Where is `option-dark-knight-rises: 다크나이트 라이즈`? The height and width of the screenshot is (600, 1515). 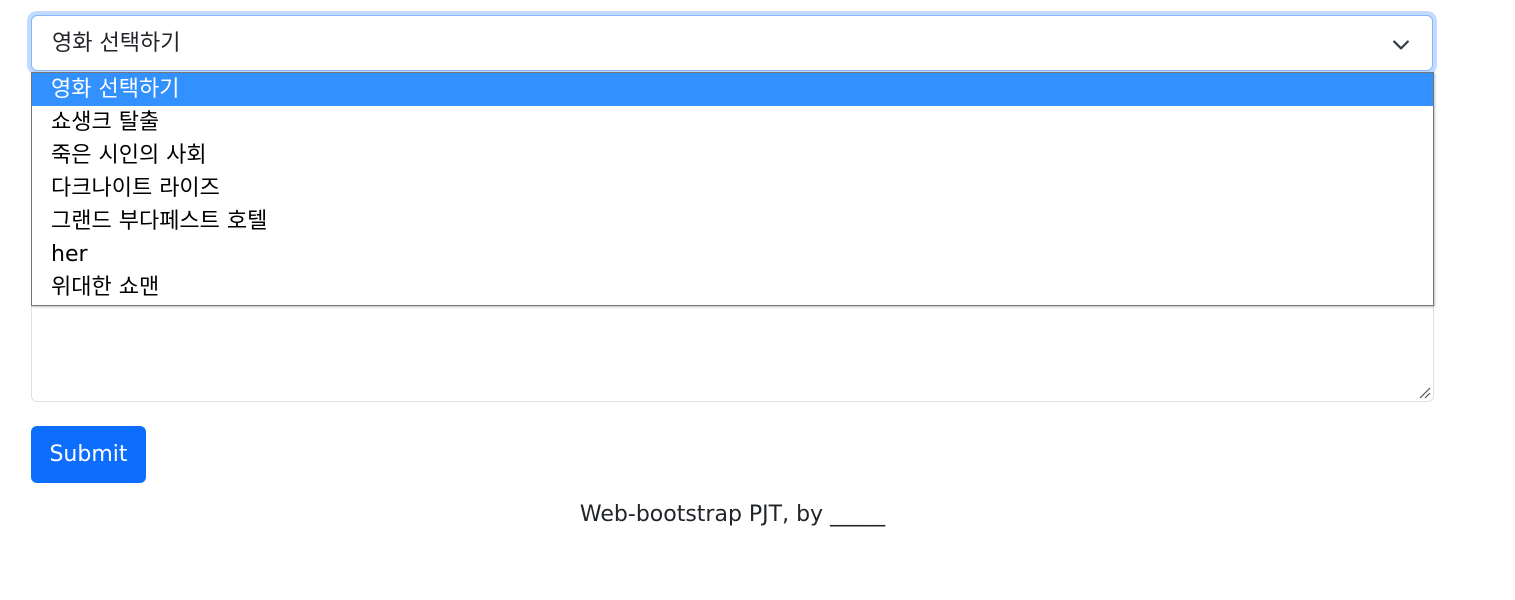
option-dark-knight-rises: 다크나이트 라이즈 is located at coordinates (732, 188).